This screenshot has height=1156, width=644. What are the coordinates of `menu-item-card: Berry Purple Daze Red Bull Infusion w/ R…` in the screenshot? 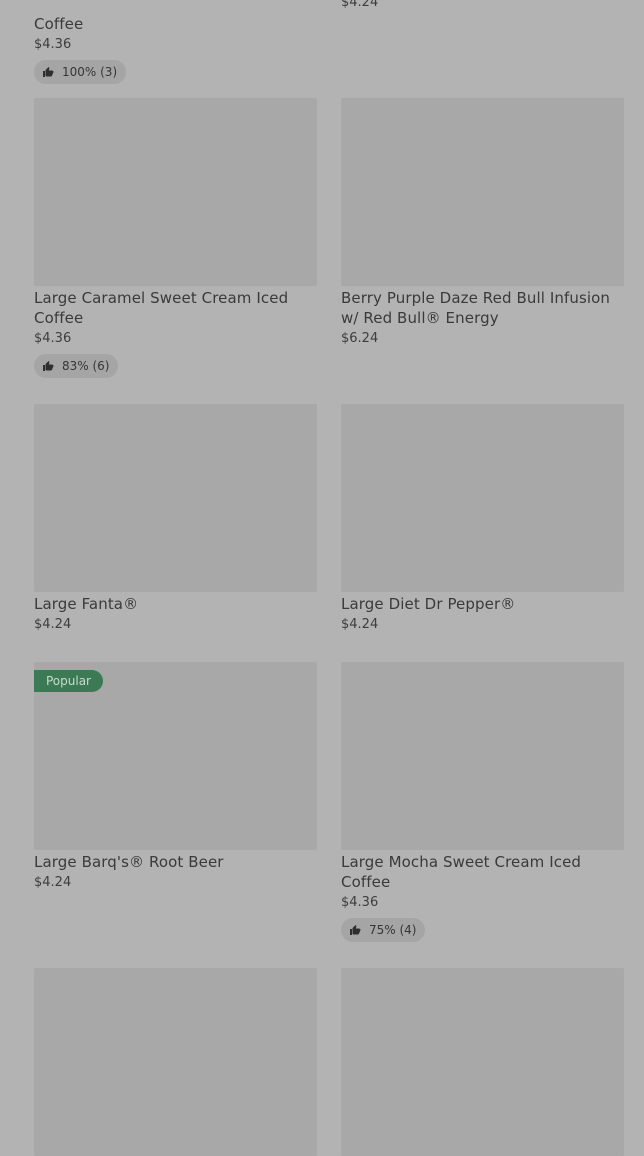 It's located at (482, 223).